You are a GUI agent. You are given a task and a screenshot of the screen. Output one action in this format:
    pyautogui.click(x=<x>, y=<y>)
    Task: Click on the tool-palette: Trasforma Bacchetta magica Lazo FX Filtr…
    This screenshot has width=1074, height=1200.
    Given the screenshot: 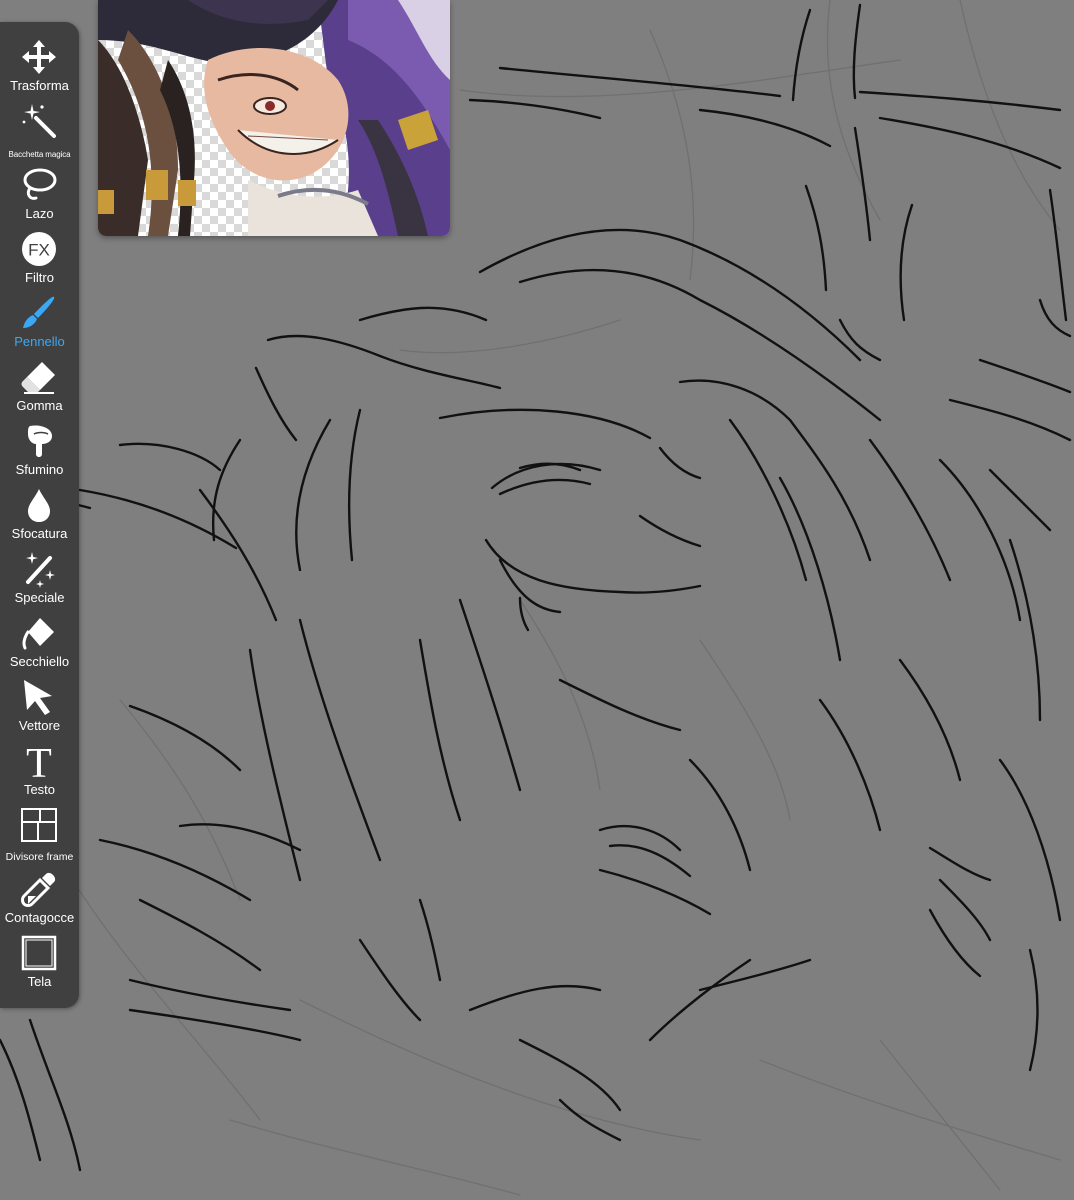 What is the action you would take?
    pyautogui.click(x=39, y=515)
    